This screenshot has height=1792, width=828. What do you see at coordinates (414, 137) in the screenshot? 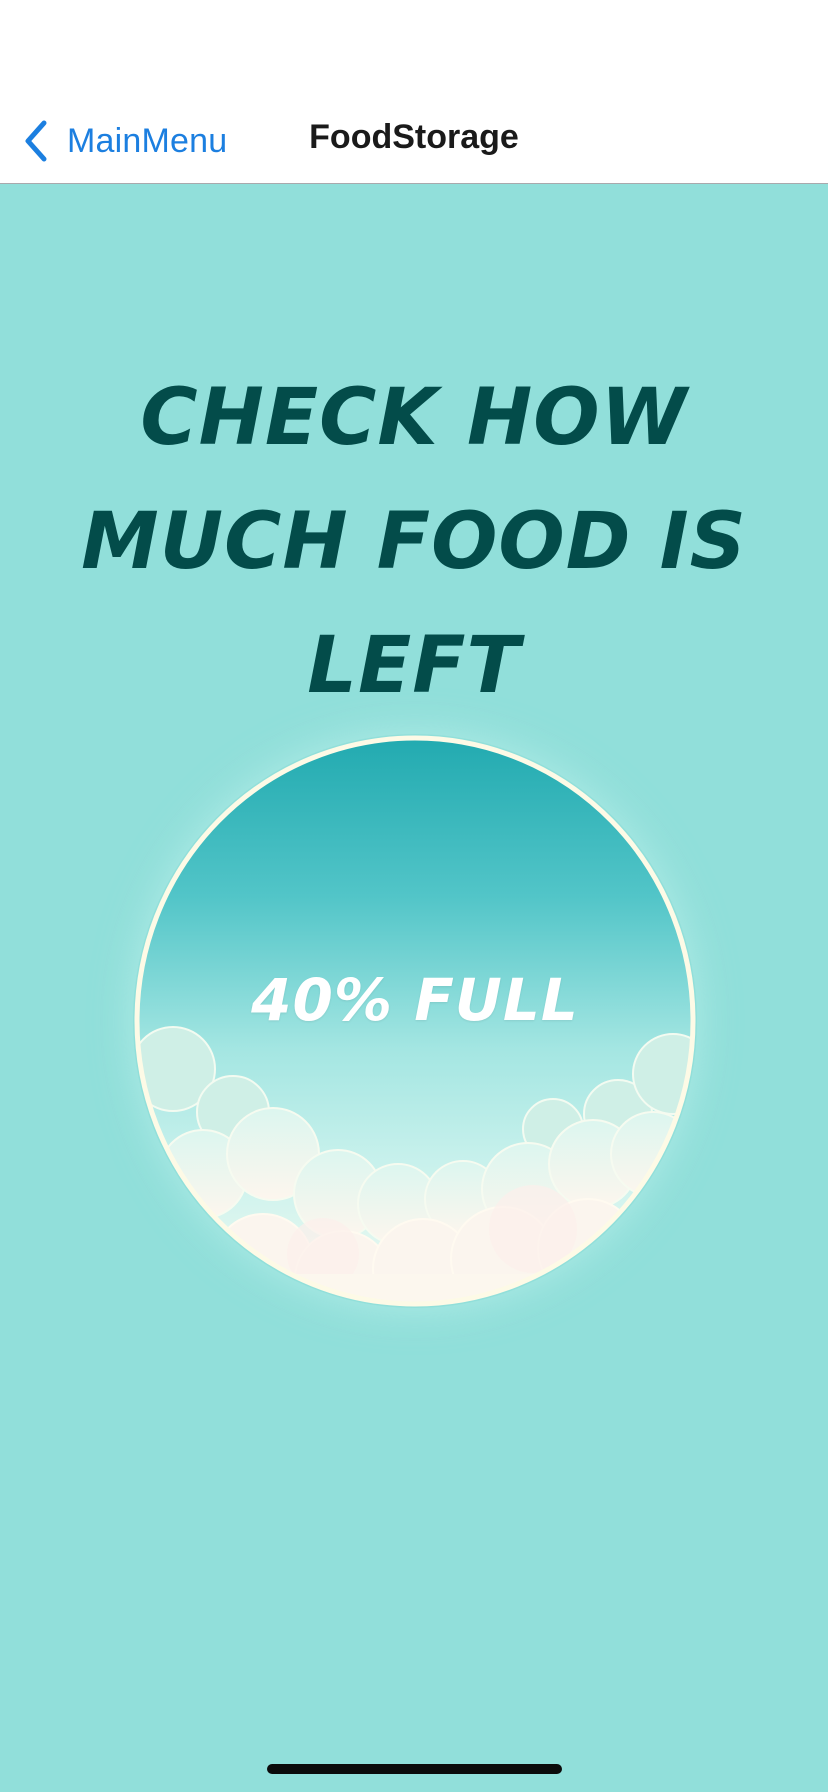
I see `page-title: FoodStorage` at bounding box center [414, 137].